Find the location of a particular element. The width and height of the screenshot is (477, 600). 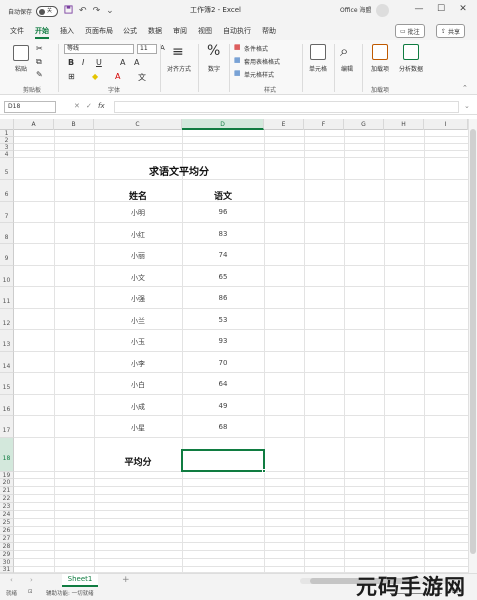

insert-function-icon: fx is located at coordinates (101, 106).